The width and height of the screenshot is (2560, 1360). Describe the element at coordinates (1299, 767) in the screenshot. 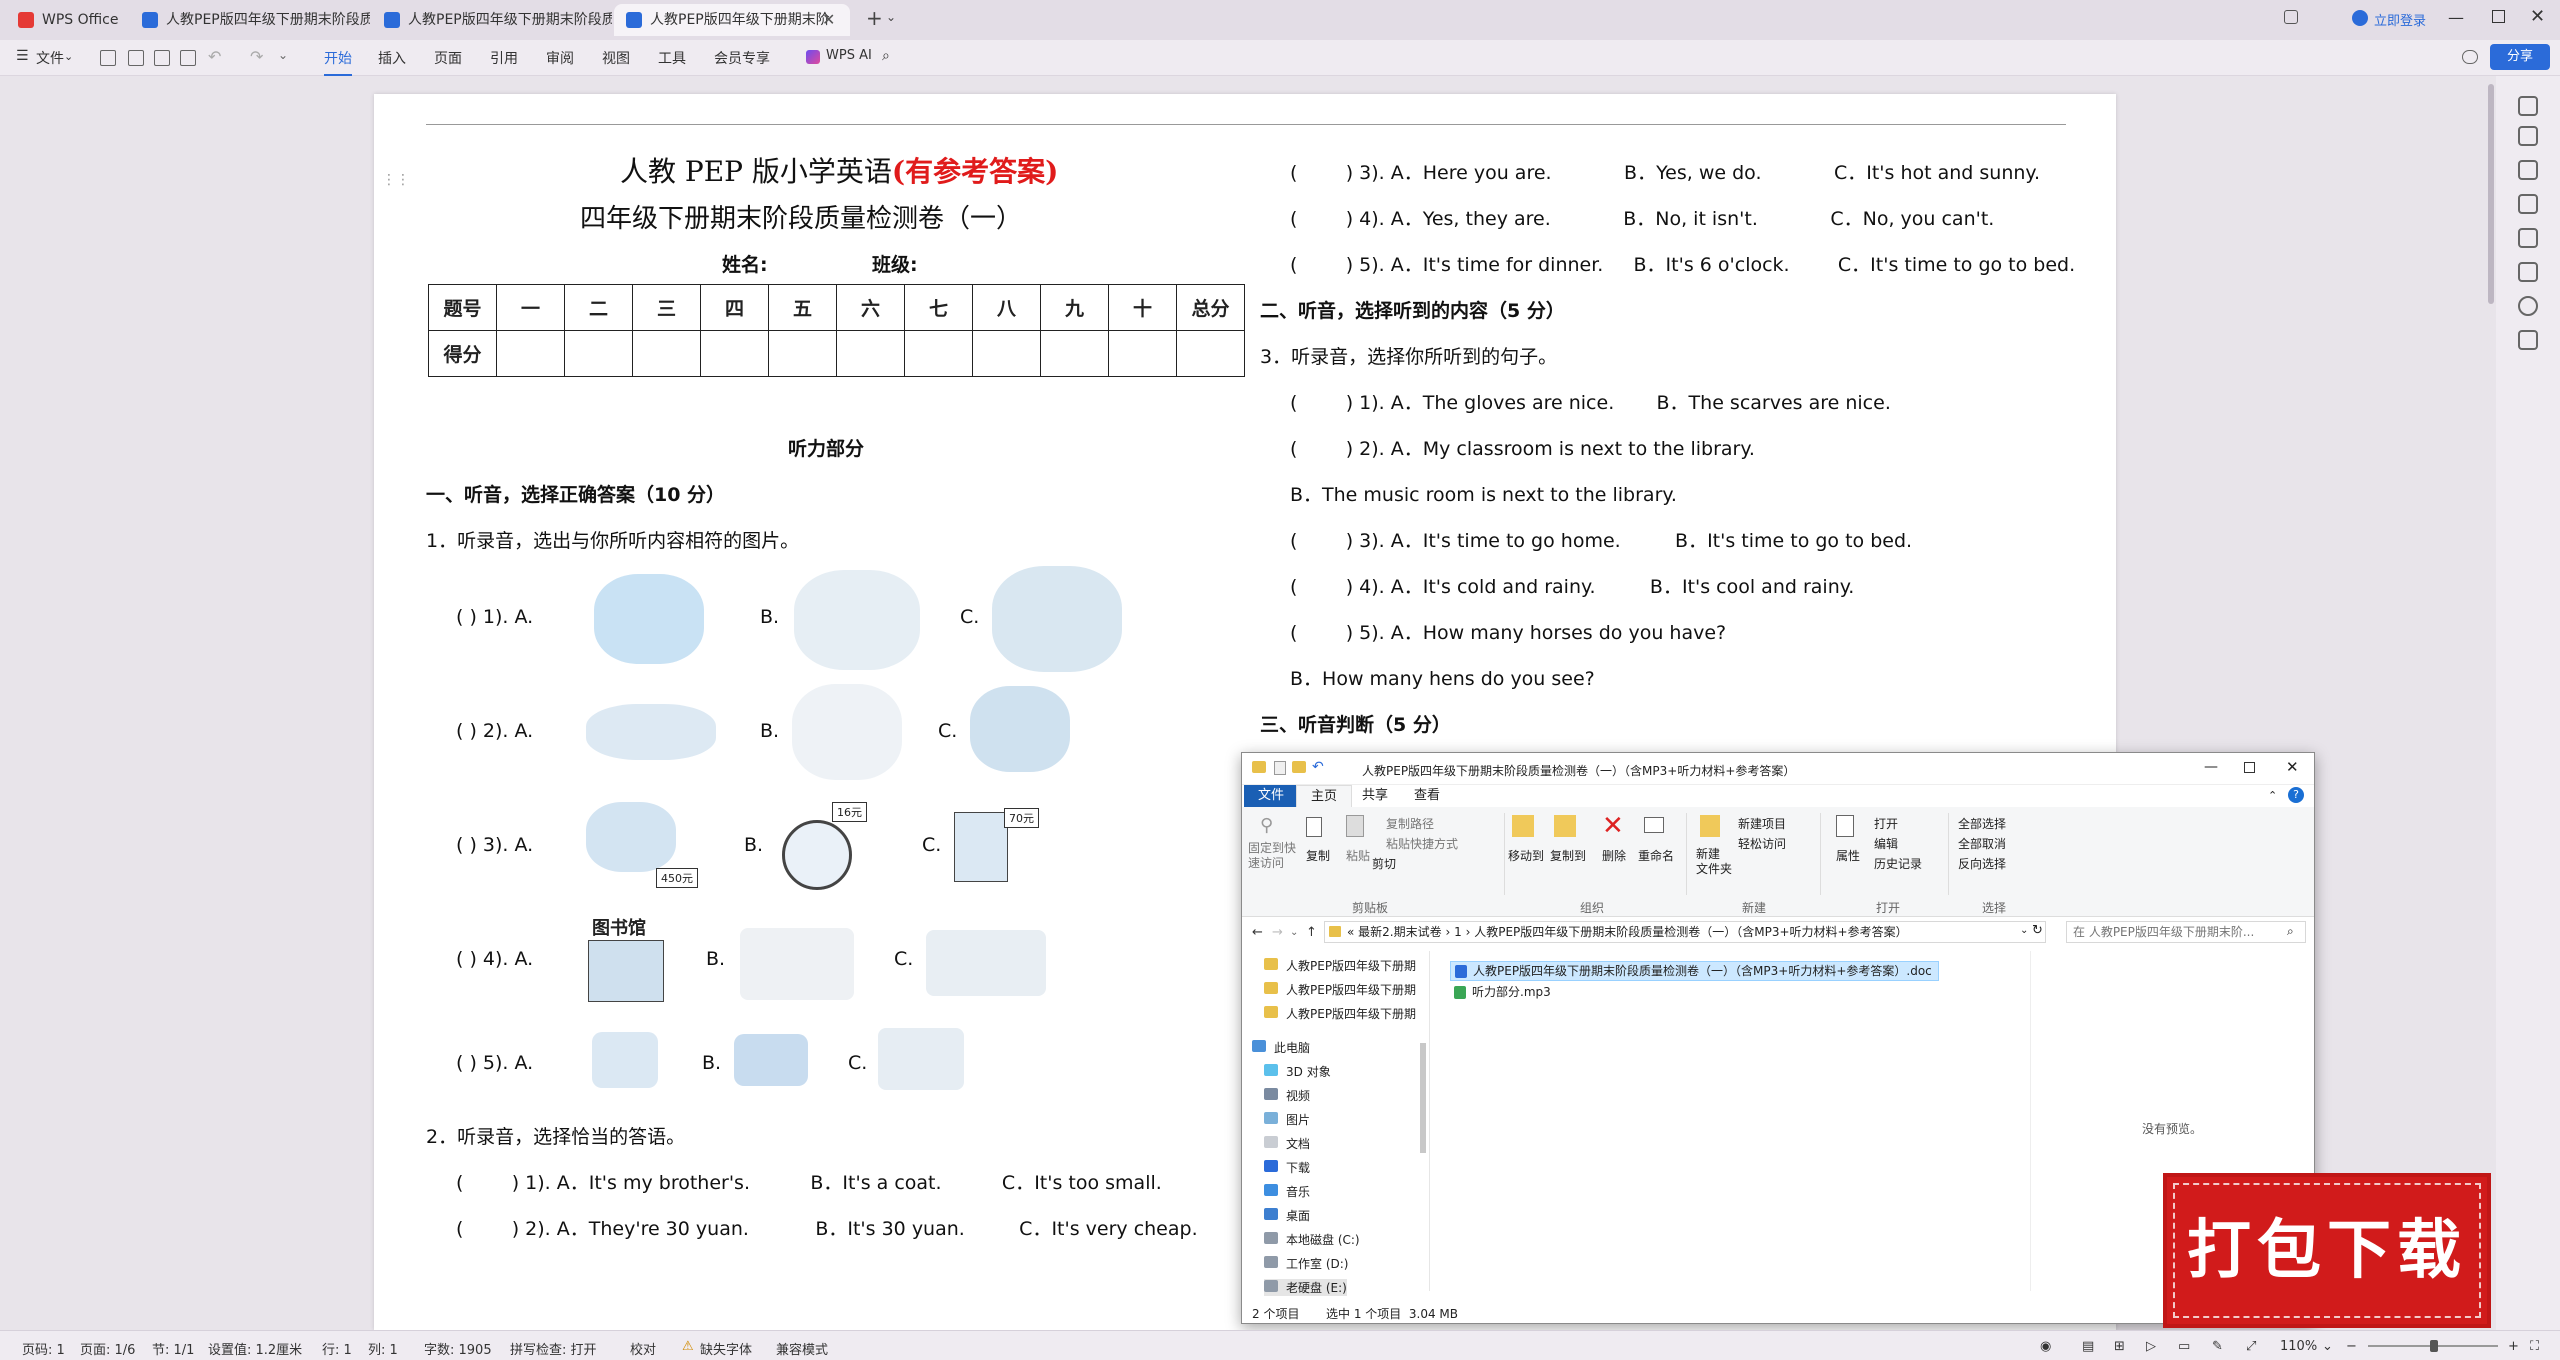

I see `new-folder-quick-icon` at that location.